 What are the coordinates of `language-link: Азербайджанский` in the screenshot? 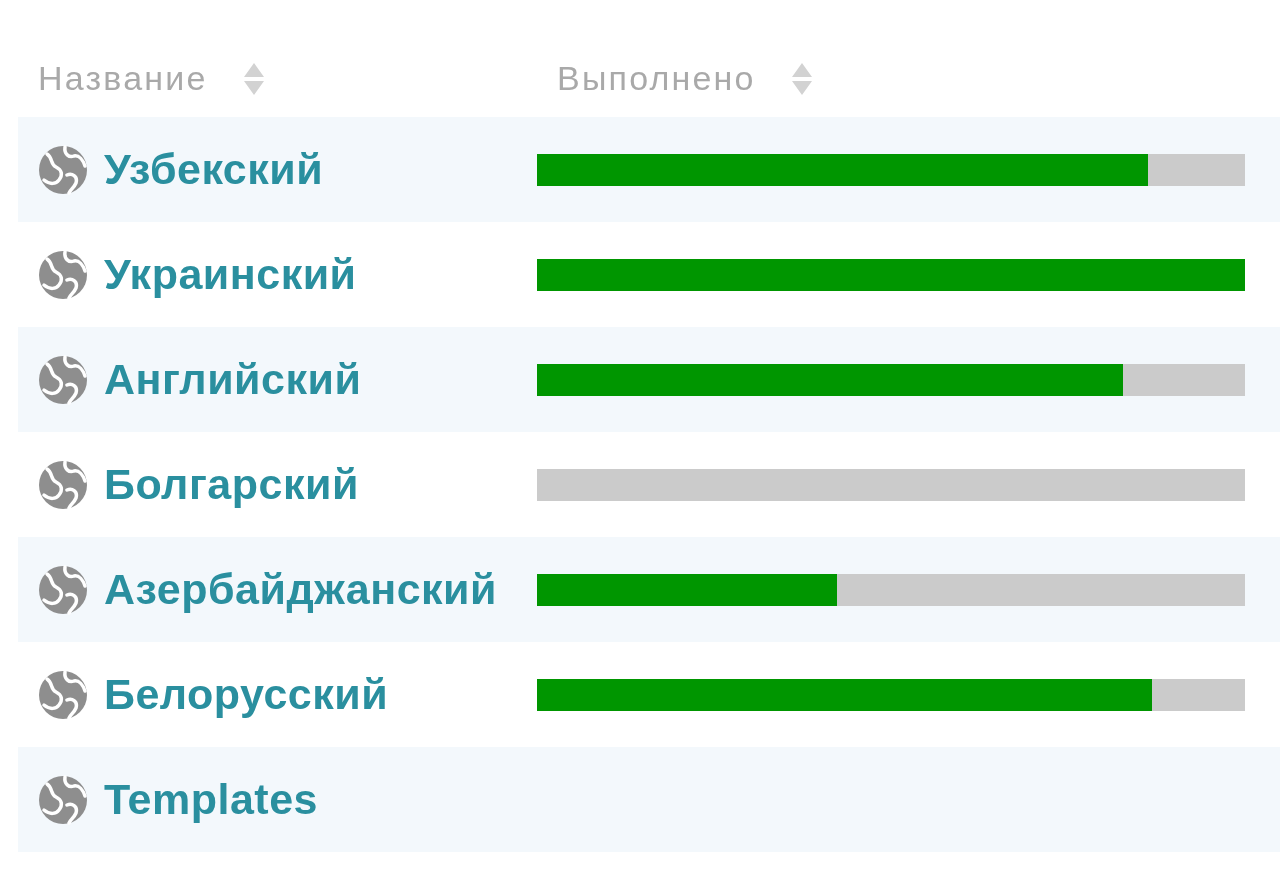 It's located at (300, 589).